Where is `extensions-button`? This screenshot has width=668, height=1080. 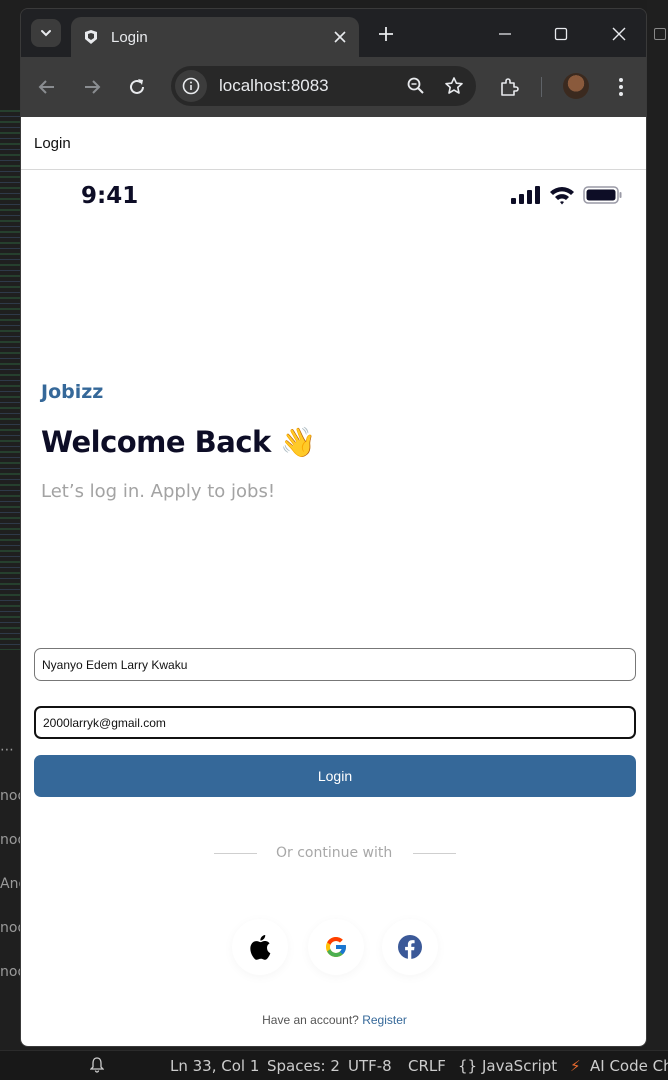
extensions-button is located at coordinates (509, 87).